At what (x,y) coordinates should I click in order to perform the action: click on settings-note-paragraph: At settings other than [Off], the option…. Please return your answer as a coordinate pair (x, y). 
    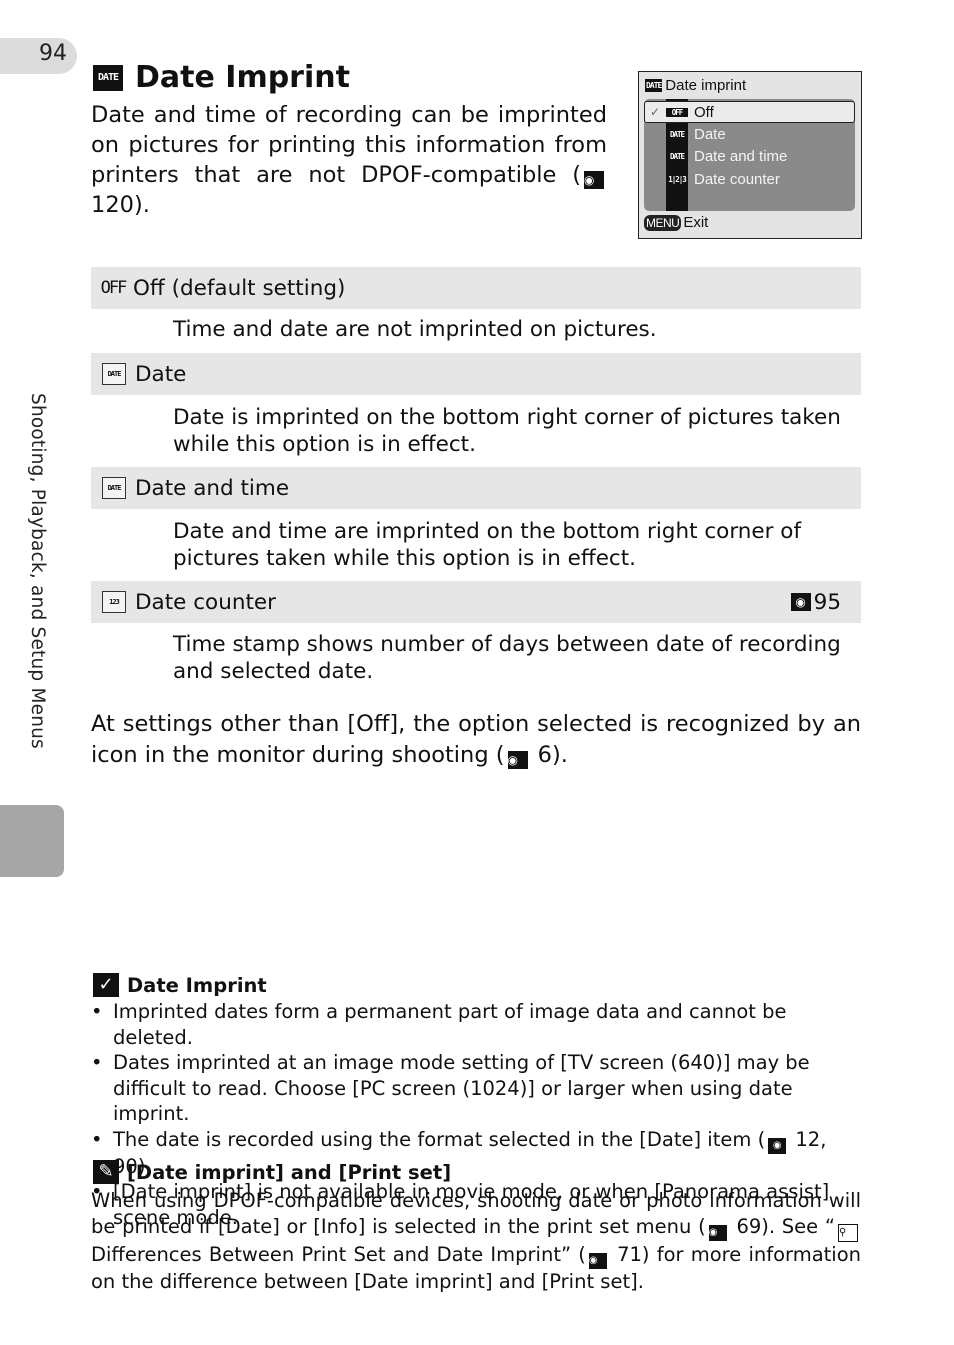
    Looking at the image, I should click on (476, 740).